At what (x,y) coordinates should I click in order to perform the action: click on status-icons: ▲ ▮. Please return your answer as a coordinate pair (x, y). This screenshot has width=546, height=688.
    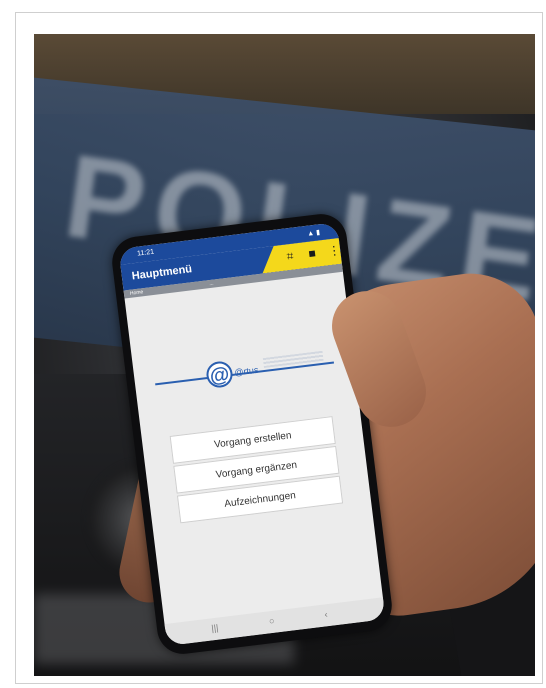
    Looking at the image, I should click on (313, 233).